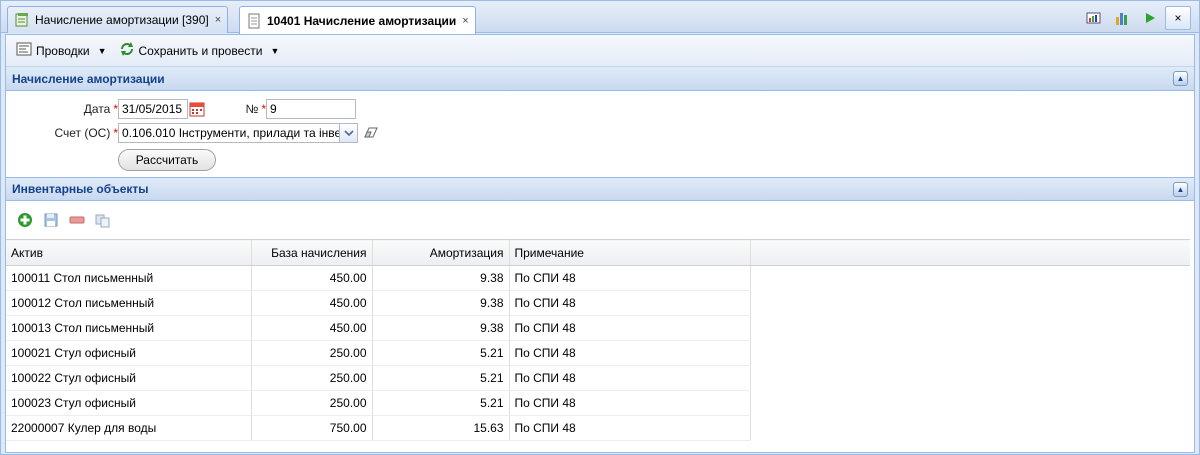 This screenshot has width=1200, height=455. I want to click on grid-panel-header: Инвентарные объекты ▲, so click(600, 189).